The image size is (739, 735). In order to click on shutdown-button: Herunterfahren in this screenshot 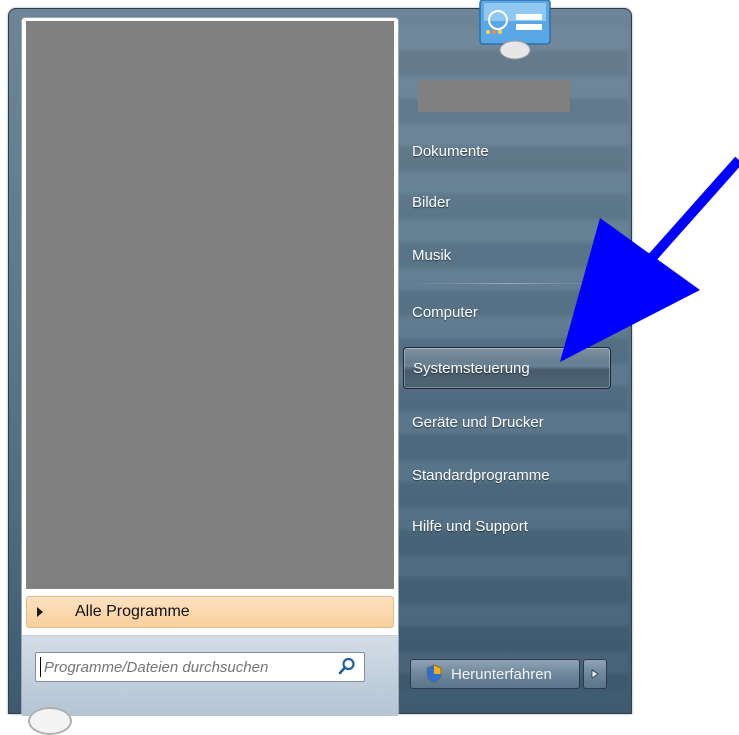, I will do `click(495, 674)`.